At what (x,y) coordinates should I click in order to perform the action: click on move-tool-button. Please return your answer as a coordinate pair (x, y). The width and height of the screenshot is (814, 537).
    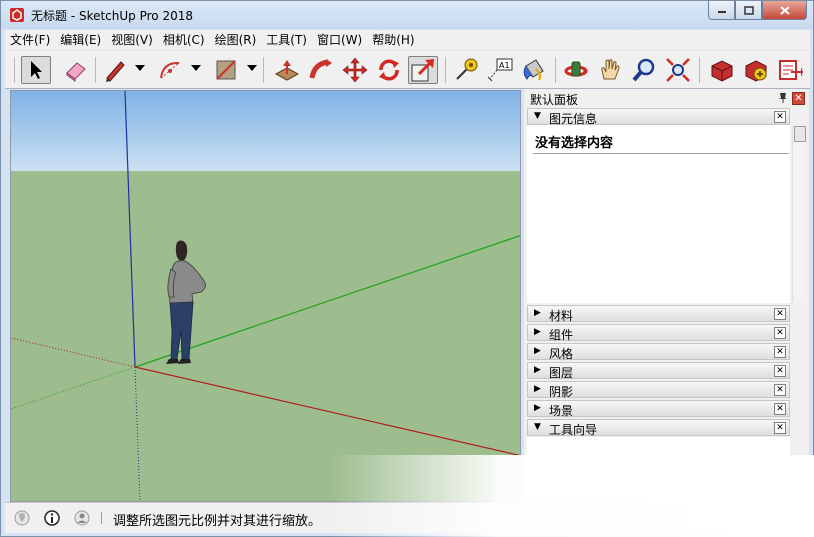
    Looking at the image, I should click on (355, 70).